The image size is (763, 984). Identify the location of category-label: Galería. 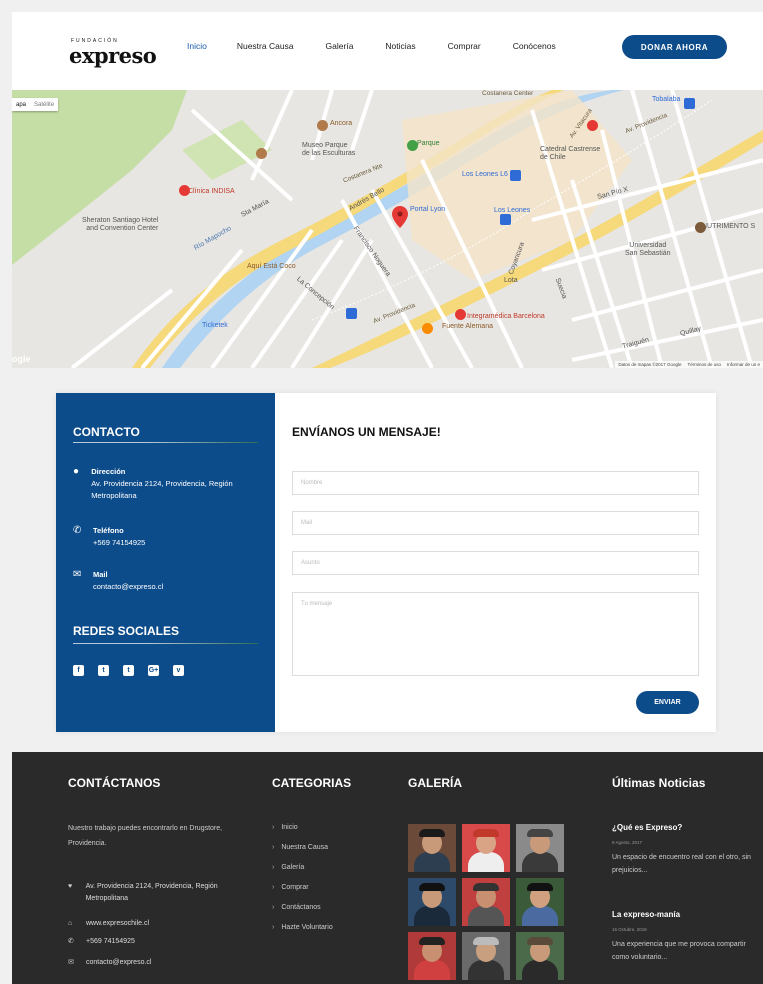
(292, 867).